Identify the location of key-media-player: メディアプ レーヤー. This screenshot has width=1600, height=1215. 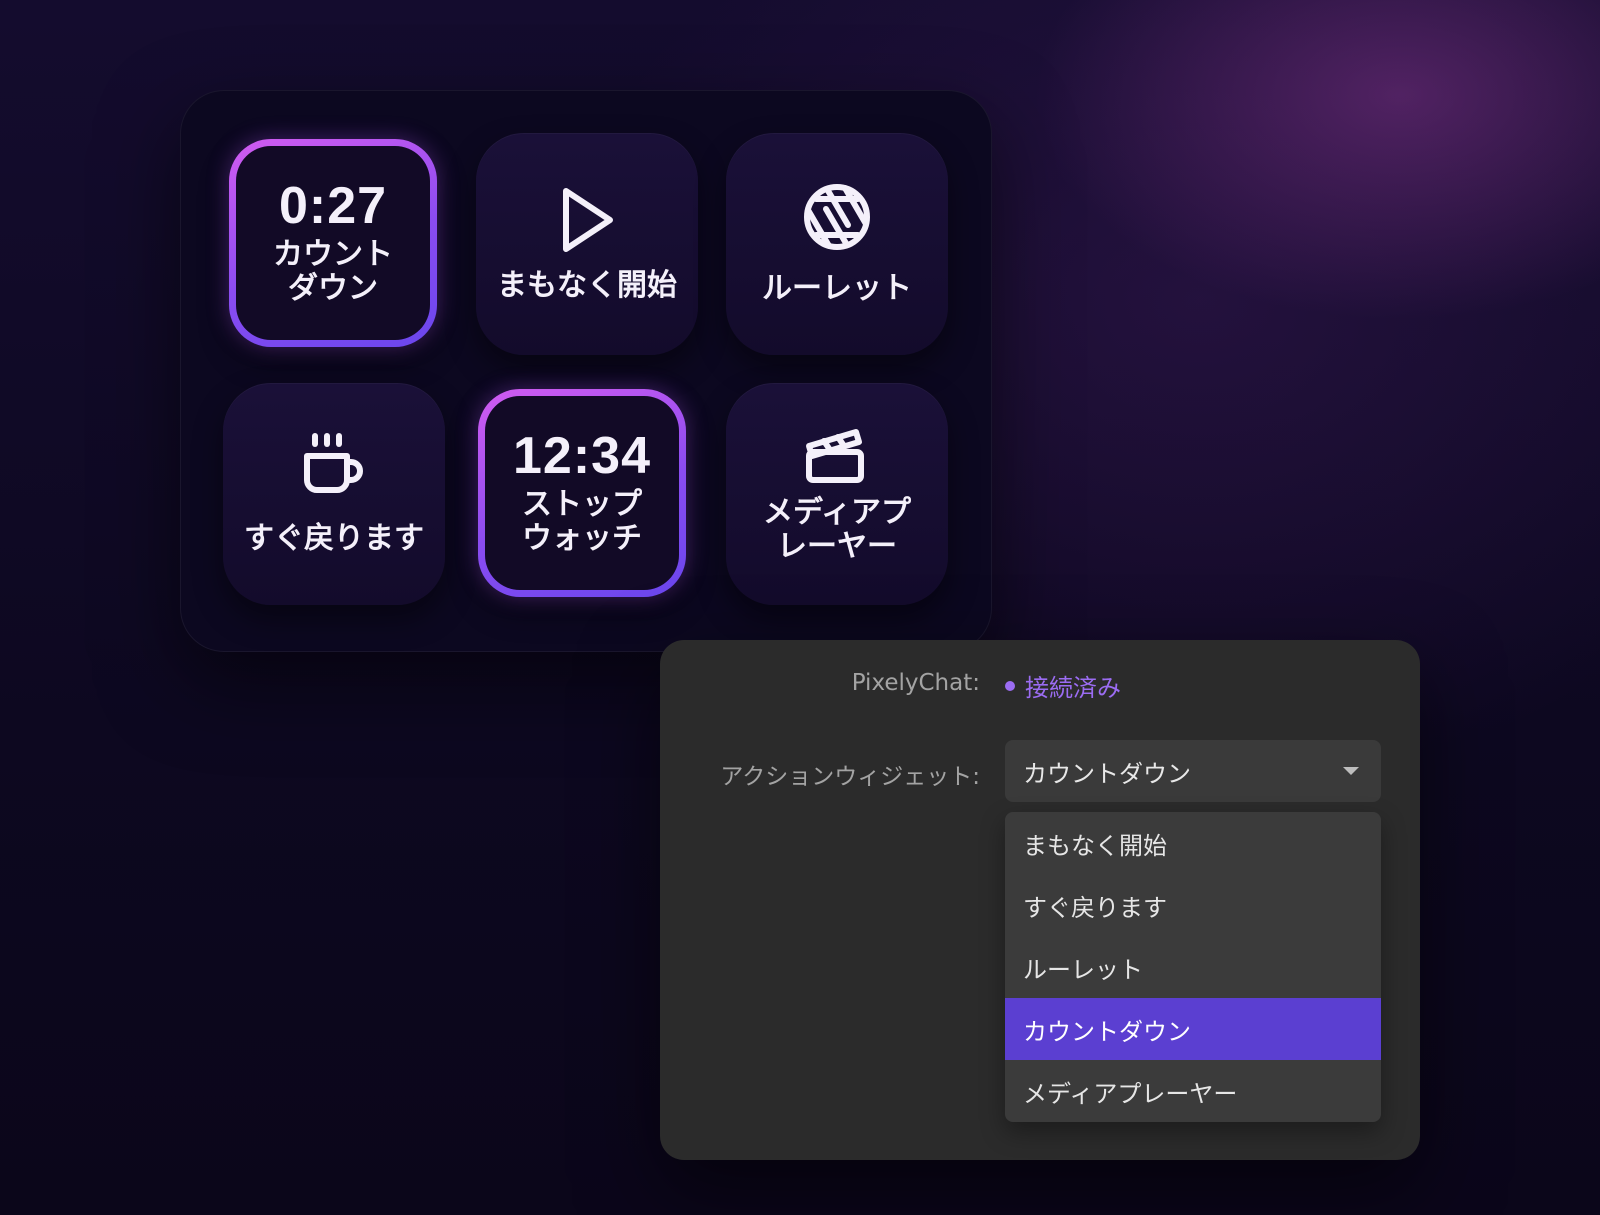
(837, 494).